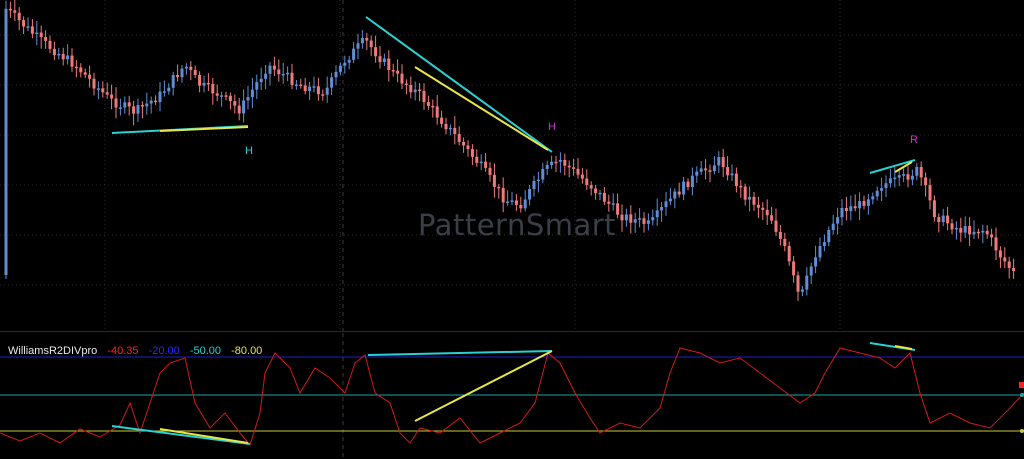  Describe the element at coordinates (517, 225) in the screenshot. I see `watermark: PatternSmart` at that location.